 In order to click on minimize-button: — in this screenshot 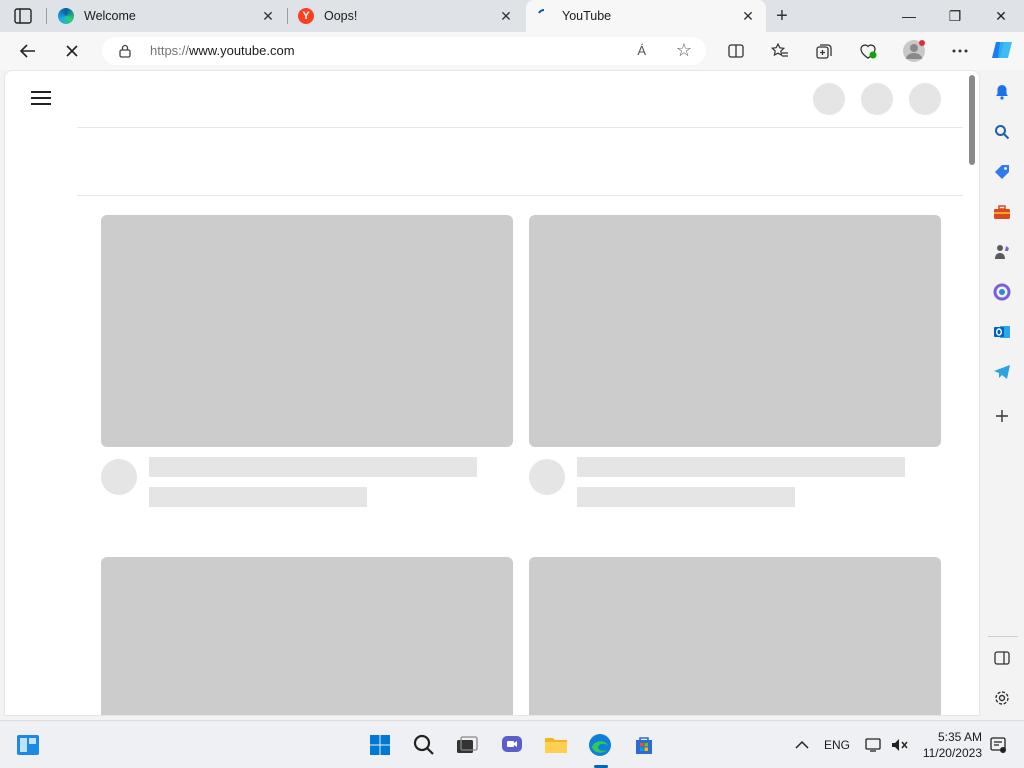, I will do `click(909, 16)`.